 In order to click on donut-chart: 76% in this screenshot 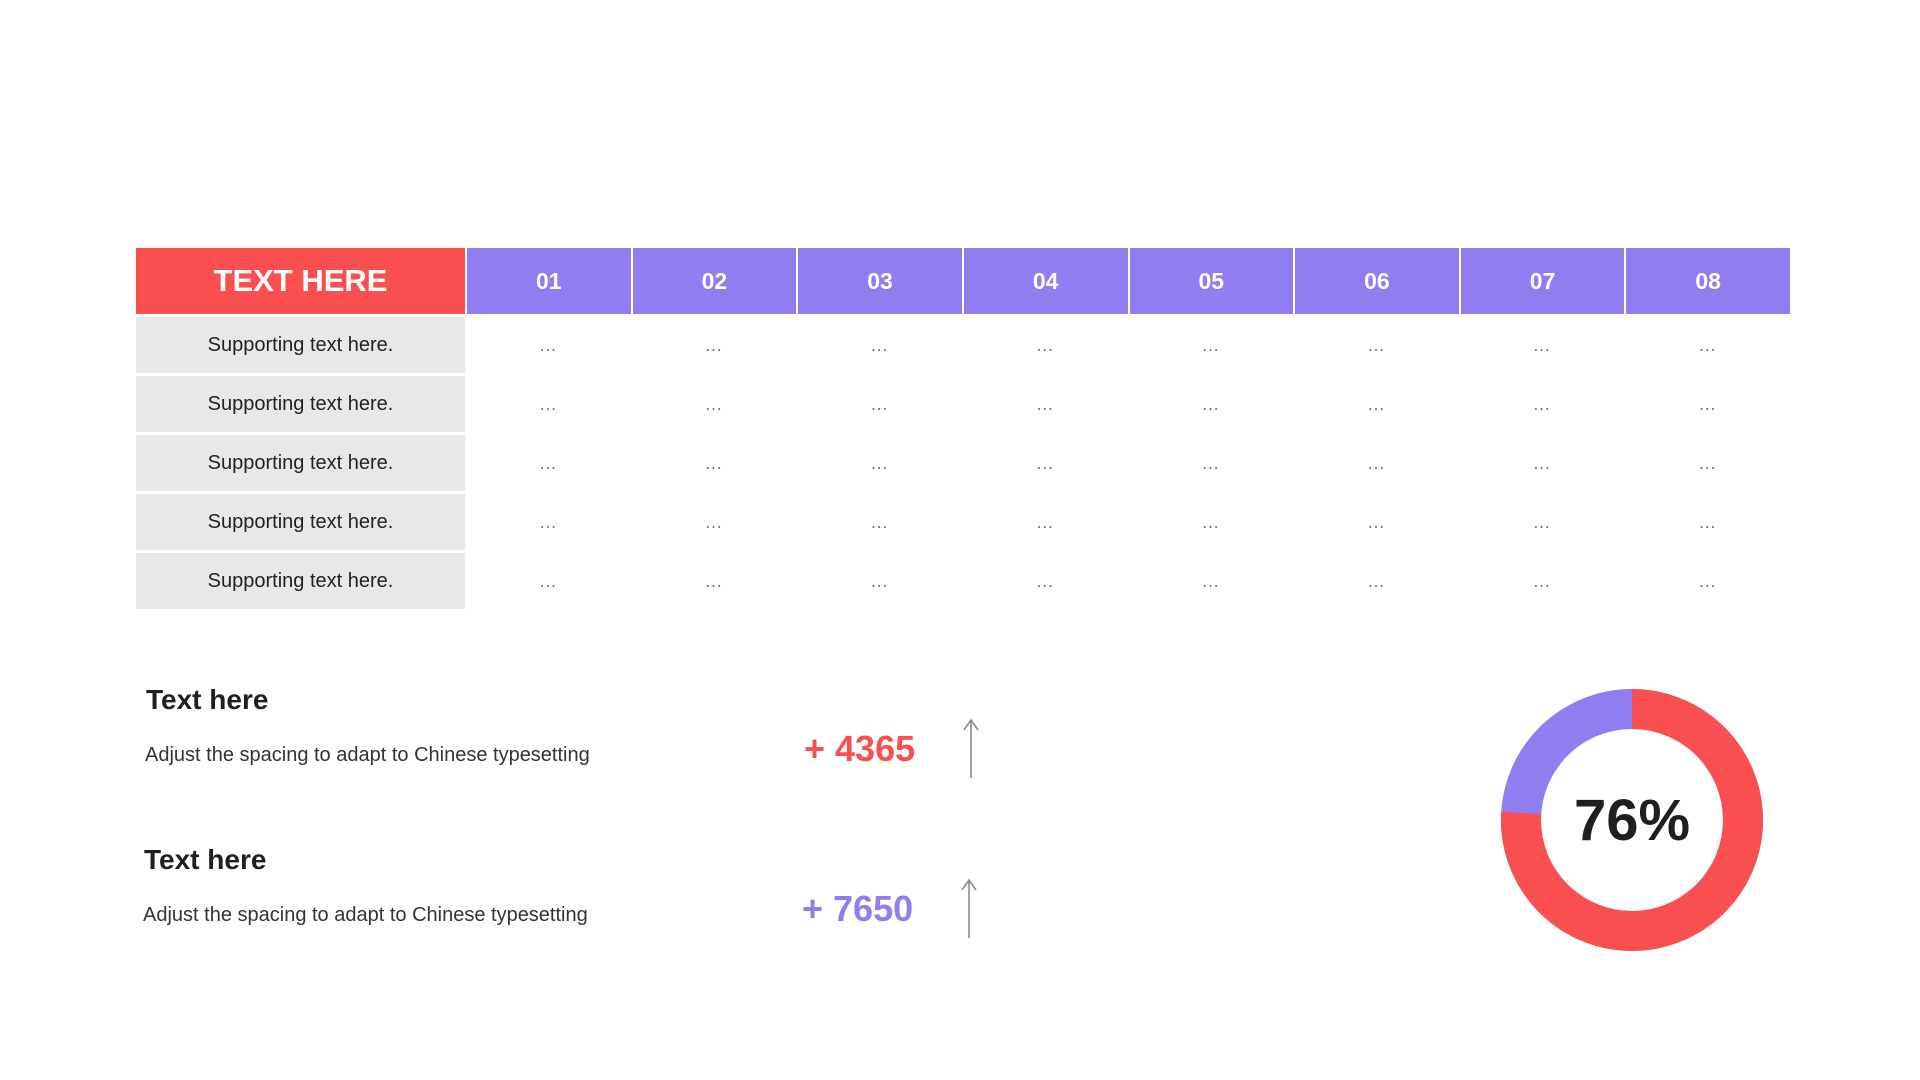, I will do `click(1632, 820)`.